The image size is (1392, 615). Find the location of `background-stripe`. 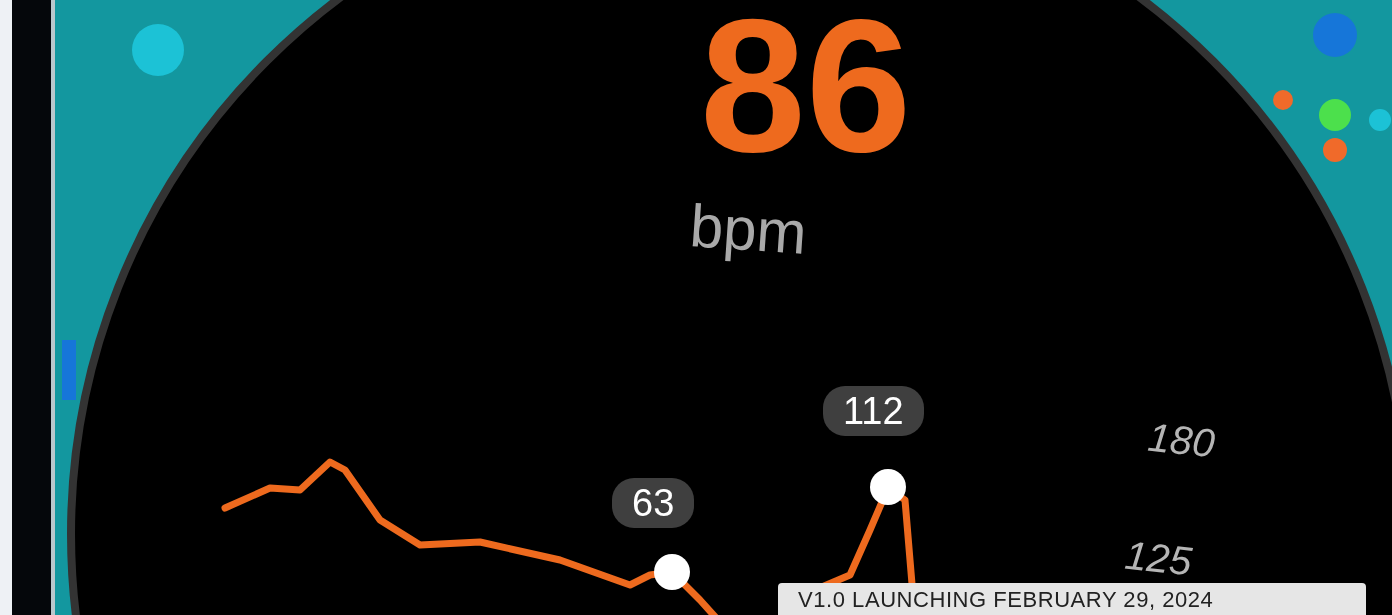

background-stripe is located at coordinates (69, 370).